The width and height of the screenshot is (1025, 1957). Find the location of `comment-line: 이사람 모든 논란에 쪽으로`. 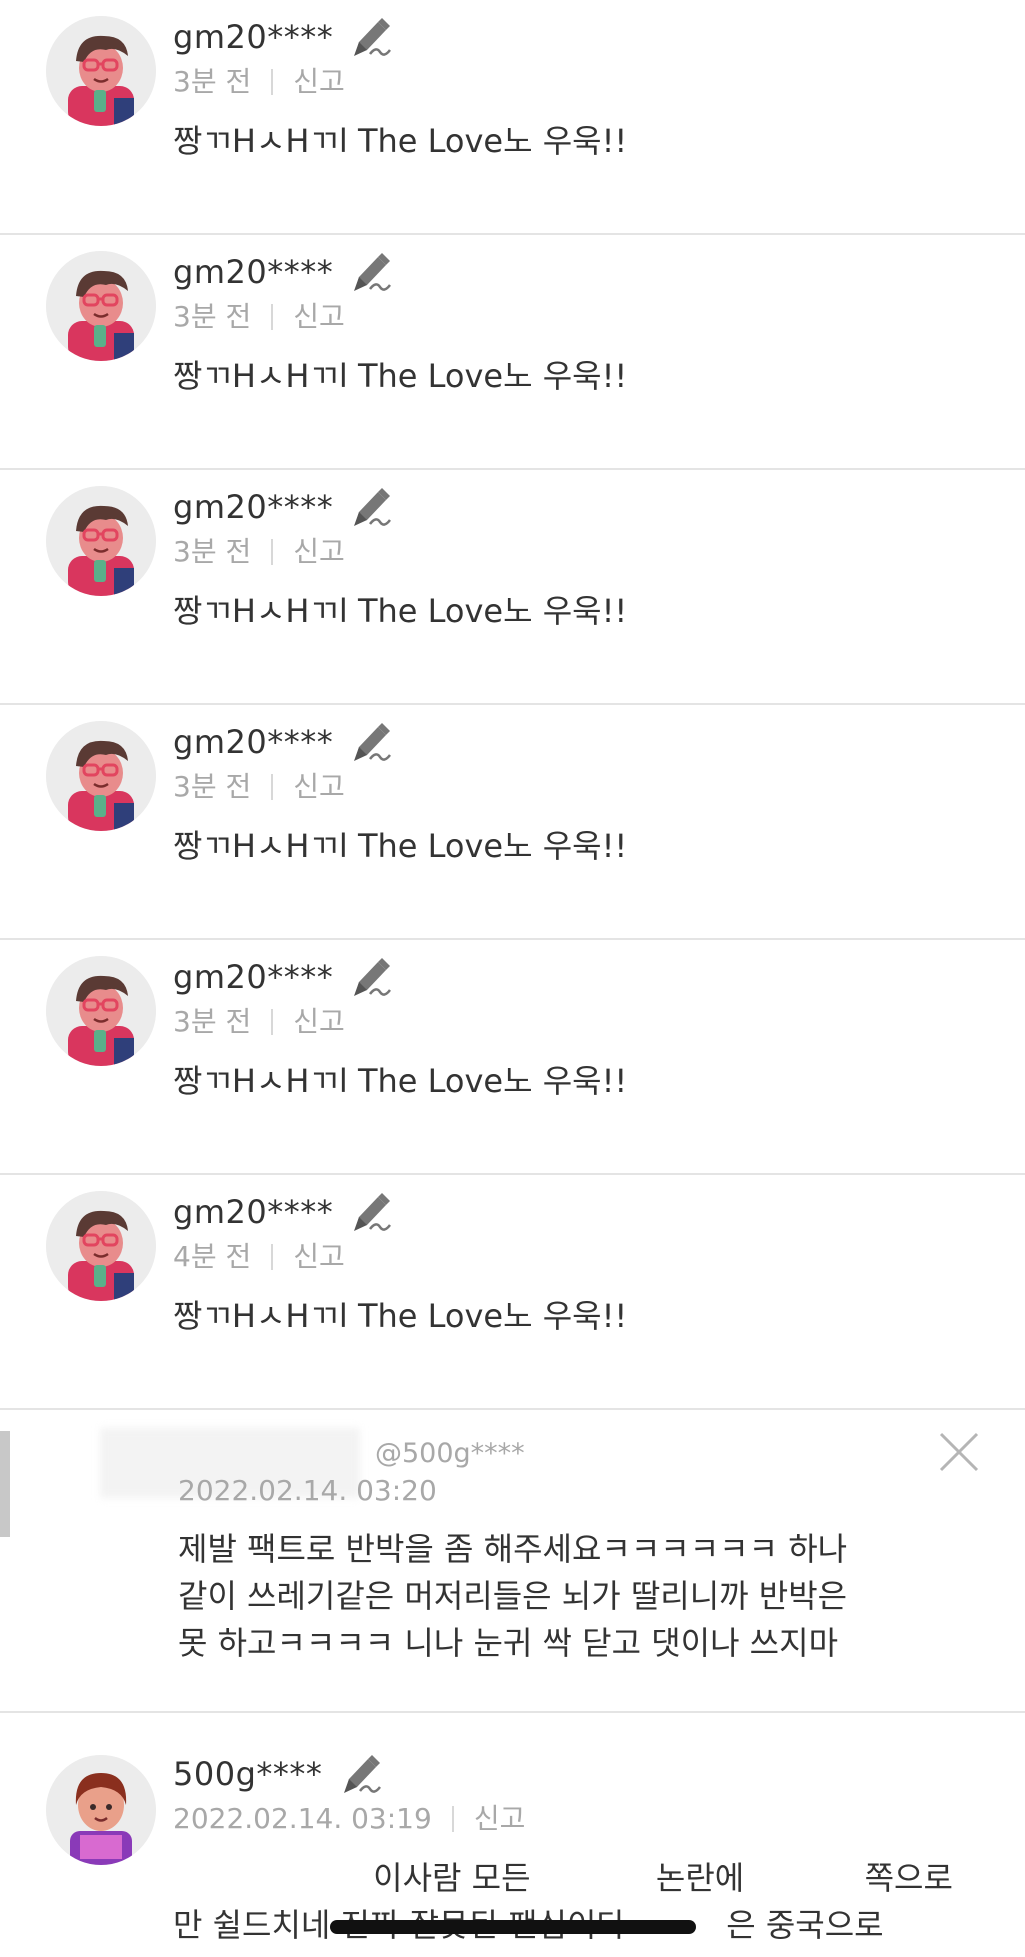

comment-line: 이사람 모든 논란에 쪽으로 is located at coordinates (588, 1878).